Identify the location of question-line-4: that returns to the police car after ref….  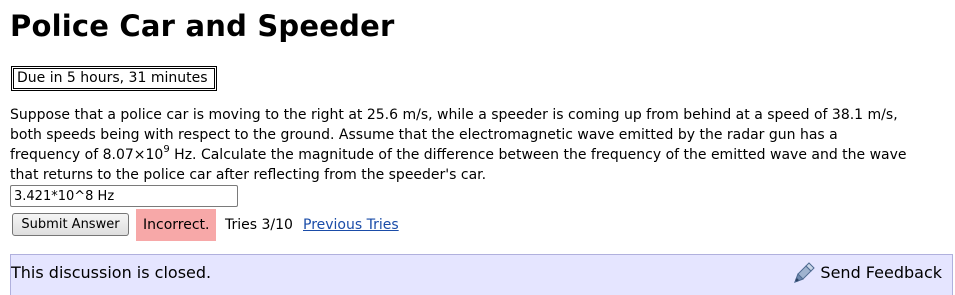
(248, 175).